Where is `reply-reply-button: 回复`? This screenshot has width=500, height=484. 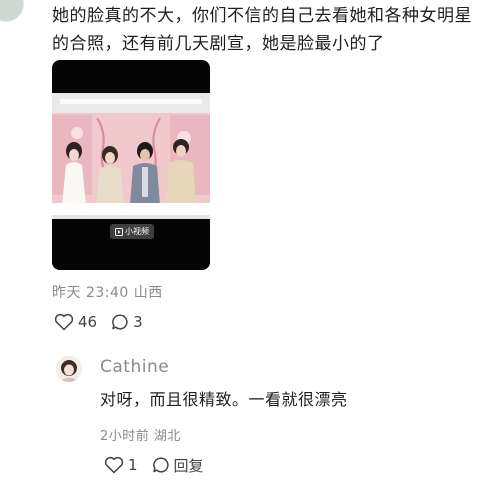
reply-reply-button: 回复 is located at coordinates (178, 465).